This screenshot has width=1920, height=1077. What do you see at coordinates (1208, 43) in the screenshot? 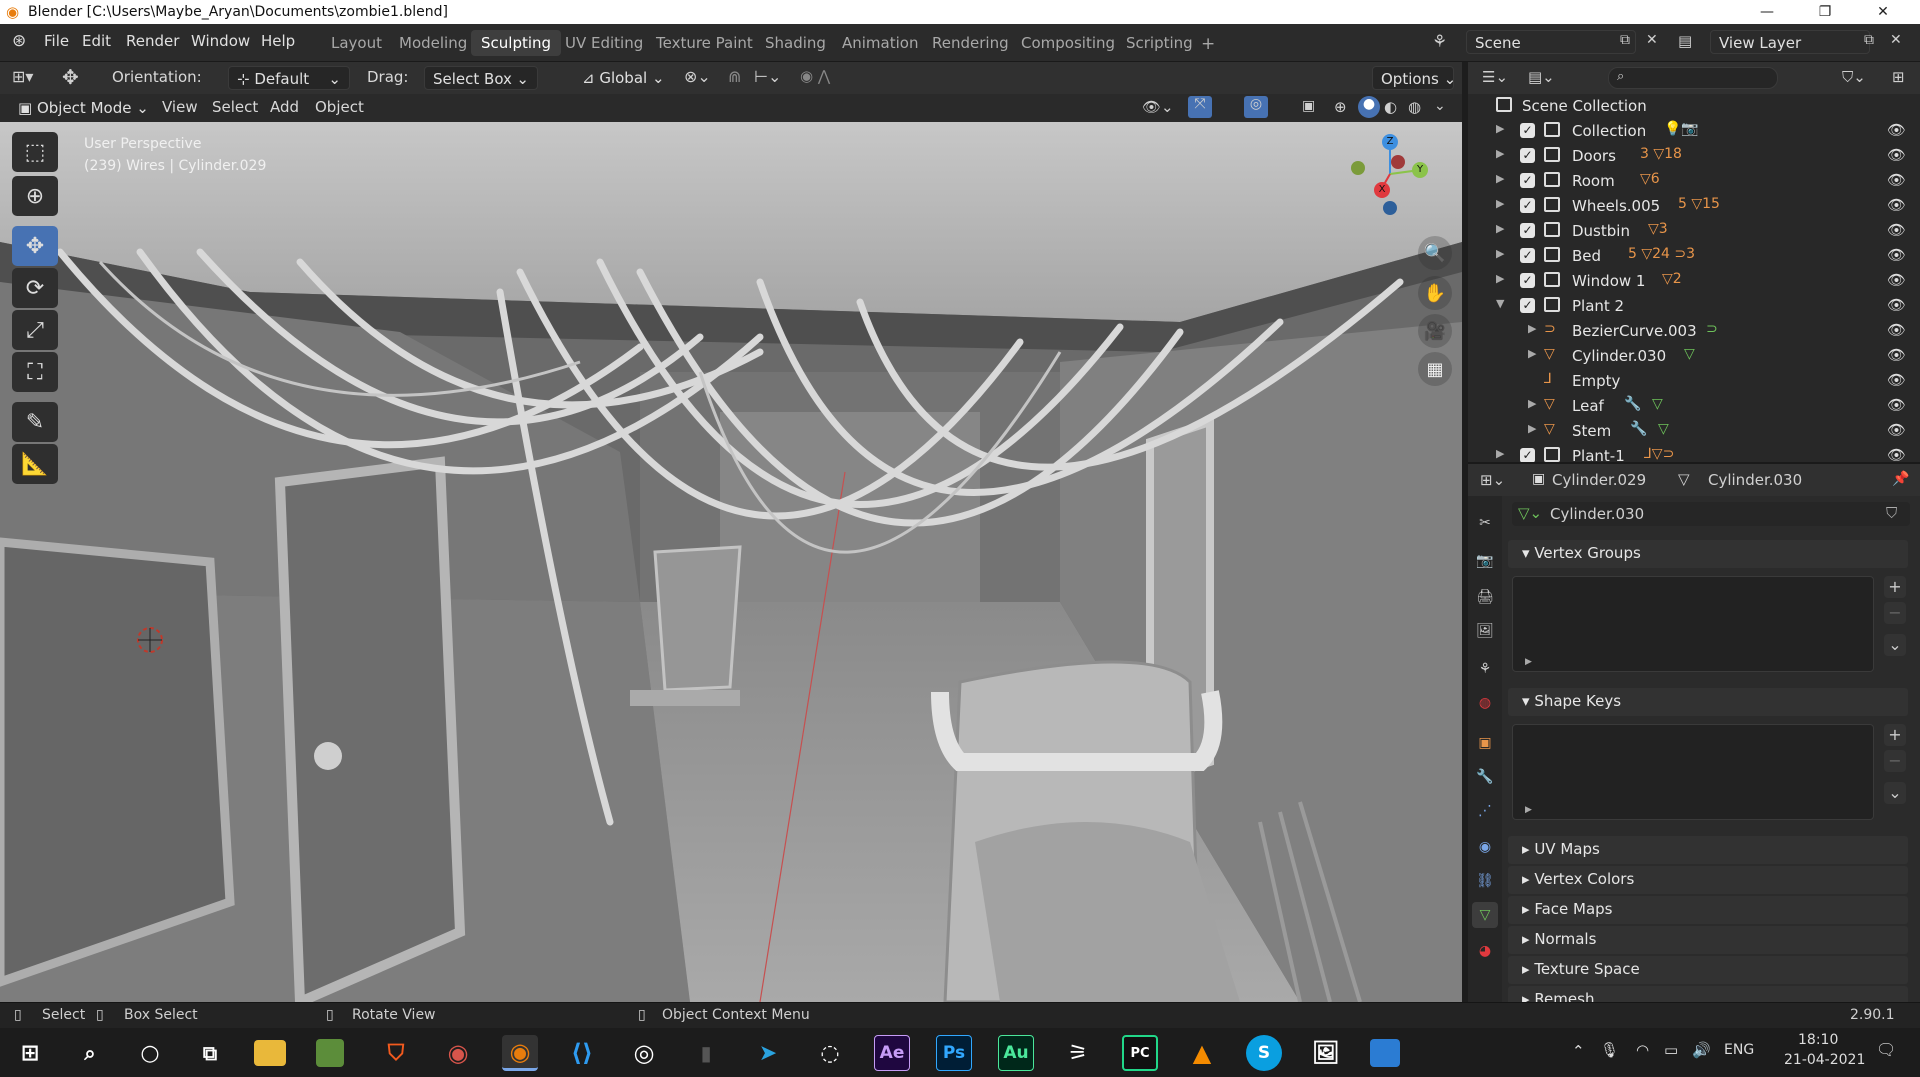
I see `add-workspace-button: +` at bounding box center [1208, 43].